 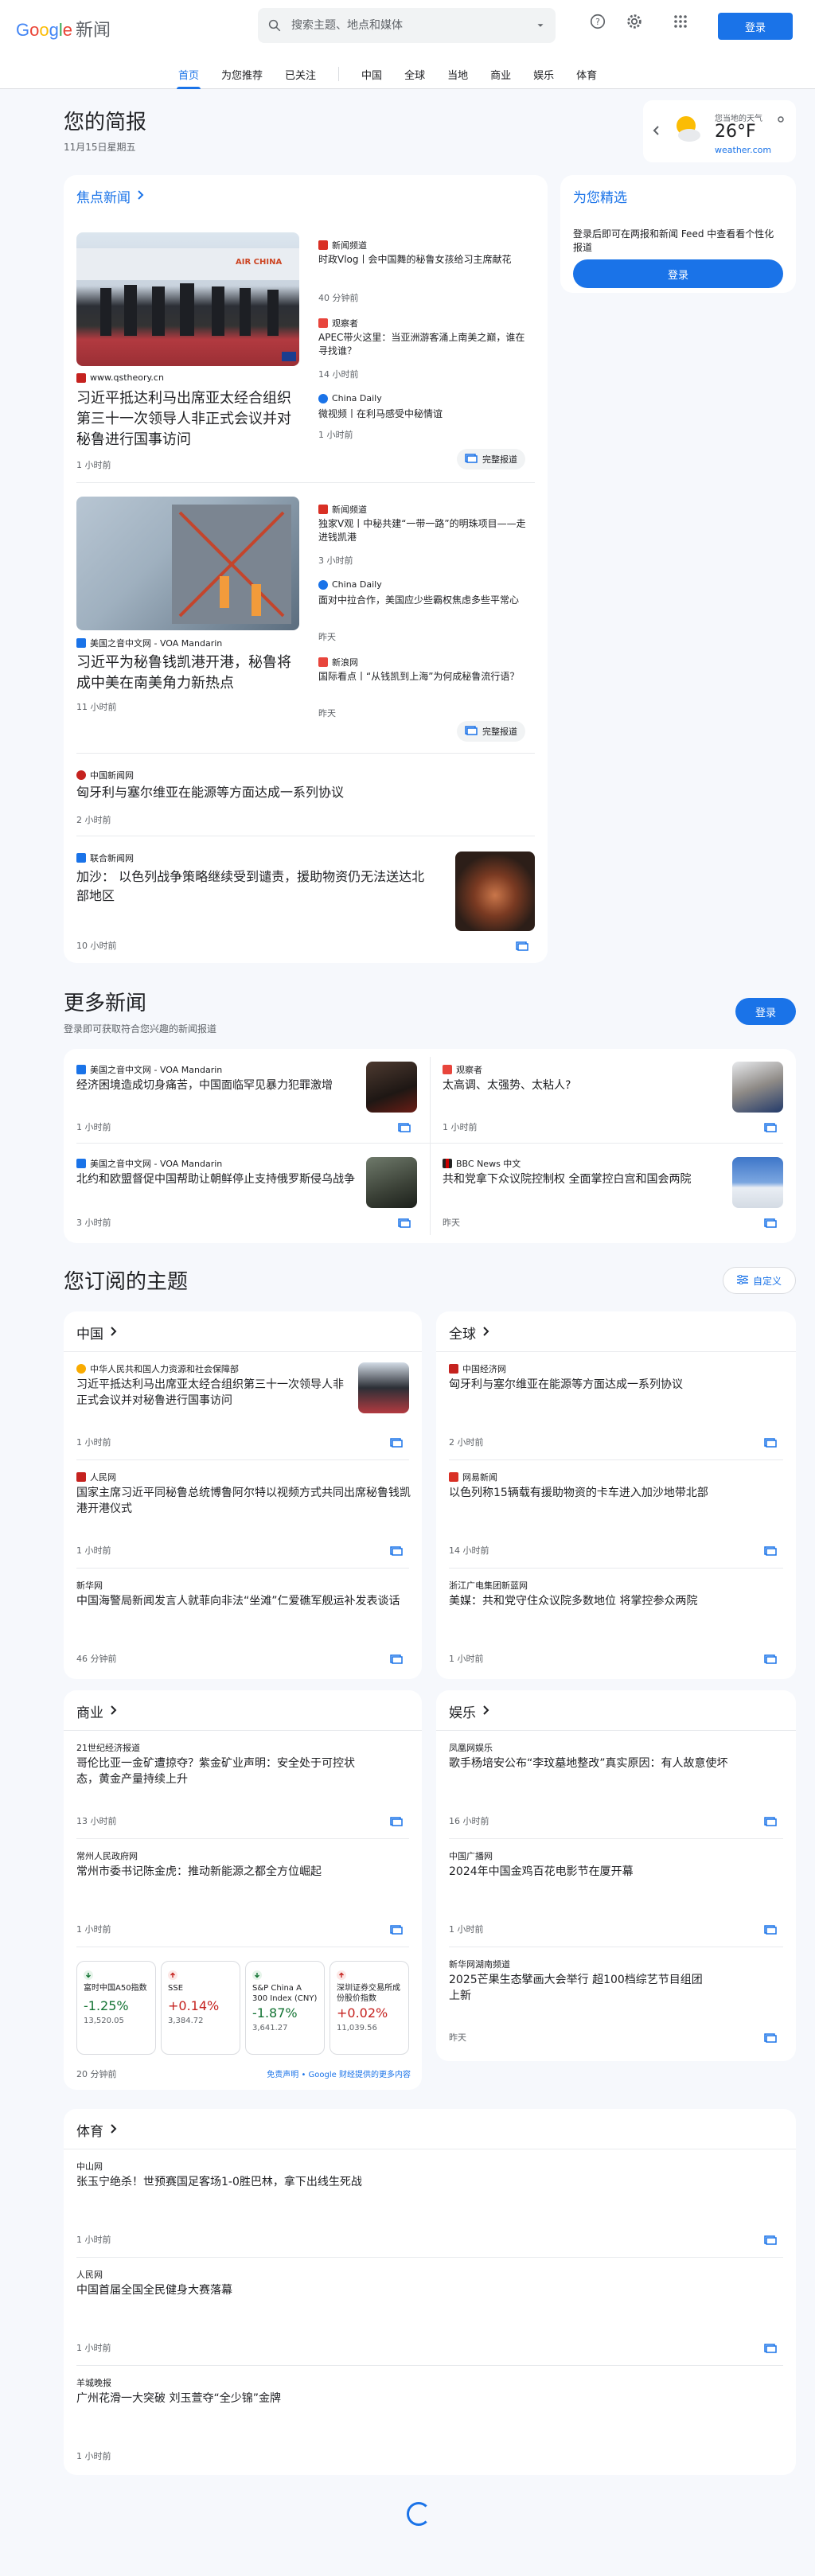 I want to click on tab-world: 全球, so click(x=415, y=78).